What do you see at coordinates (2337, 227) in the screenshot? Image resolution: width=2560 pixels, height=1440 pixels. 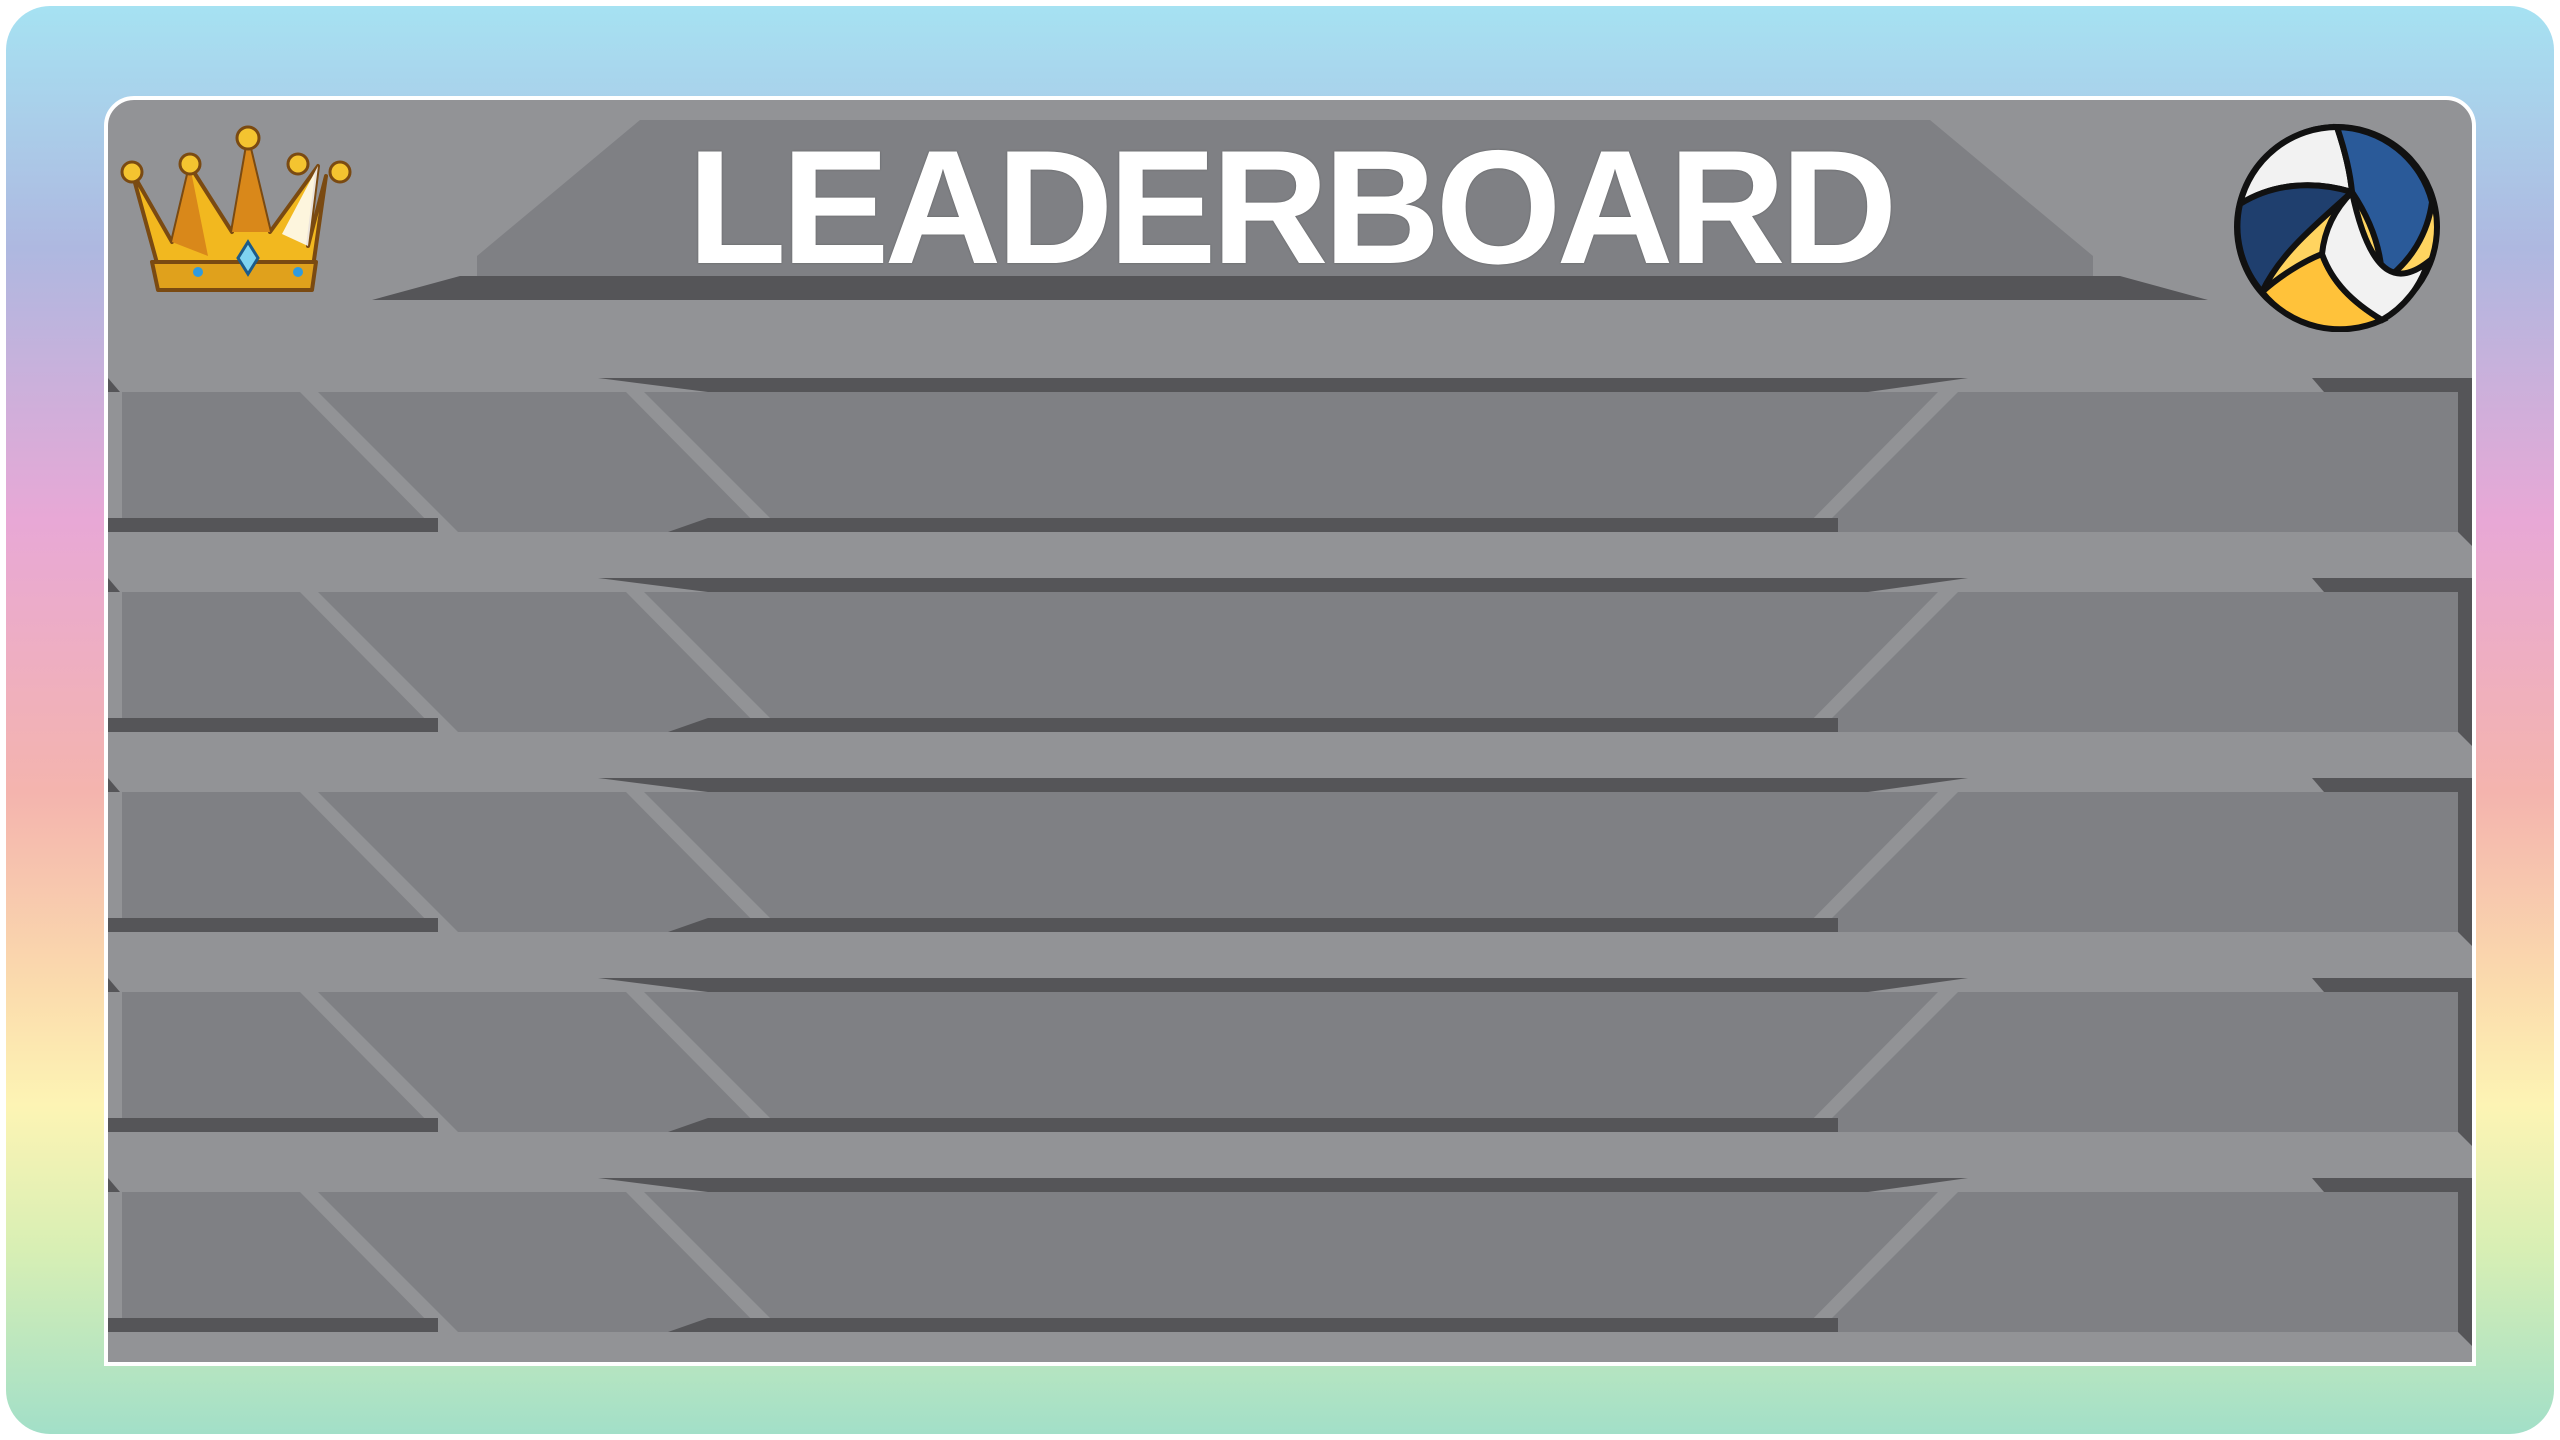 I see `volleyball-icon` at bounding box center [2337, 227].